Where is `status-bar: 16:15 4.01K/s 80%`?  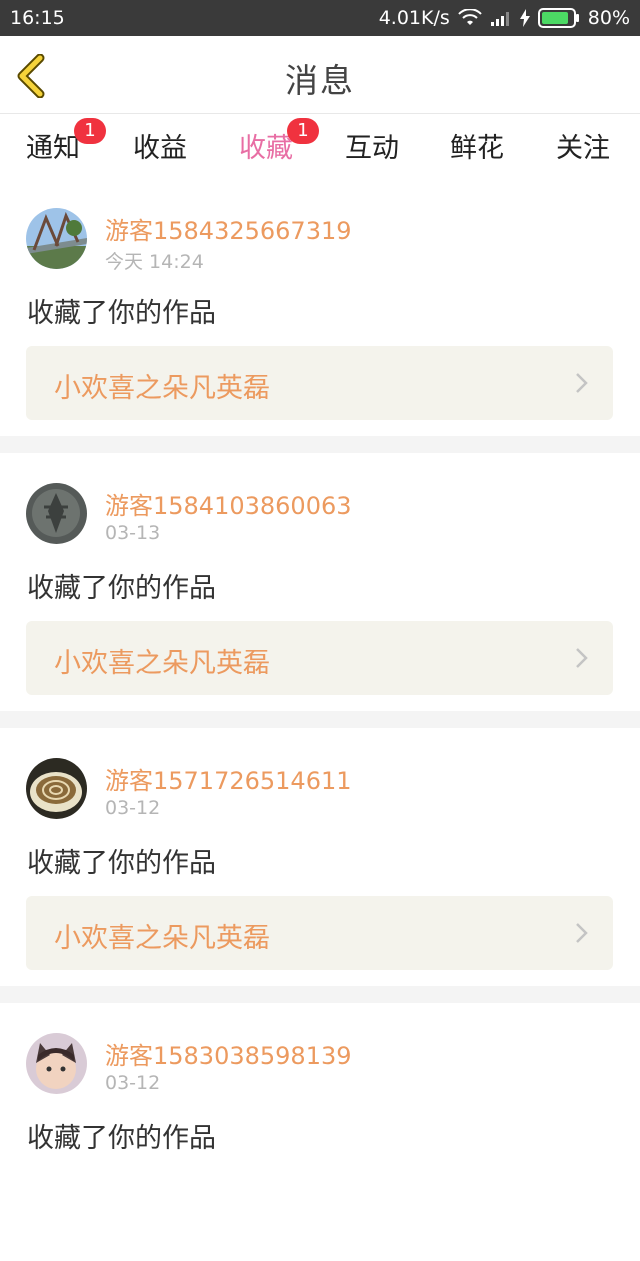
status-bar: 16:15 4.01K/s 80% is located at coordinates (320, 18).